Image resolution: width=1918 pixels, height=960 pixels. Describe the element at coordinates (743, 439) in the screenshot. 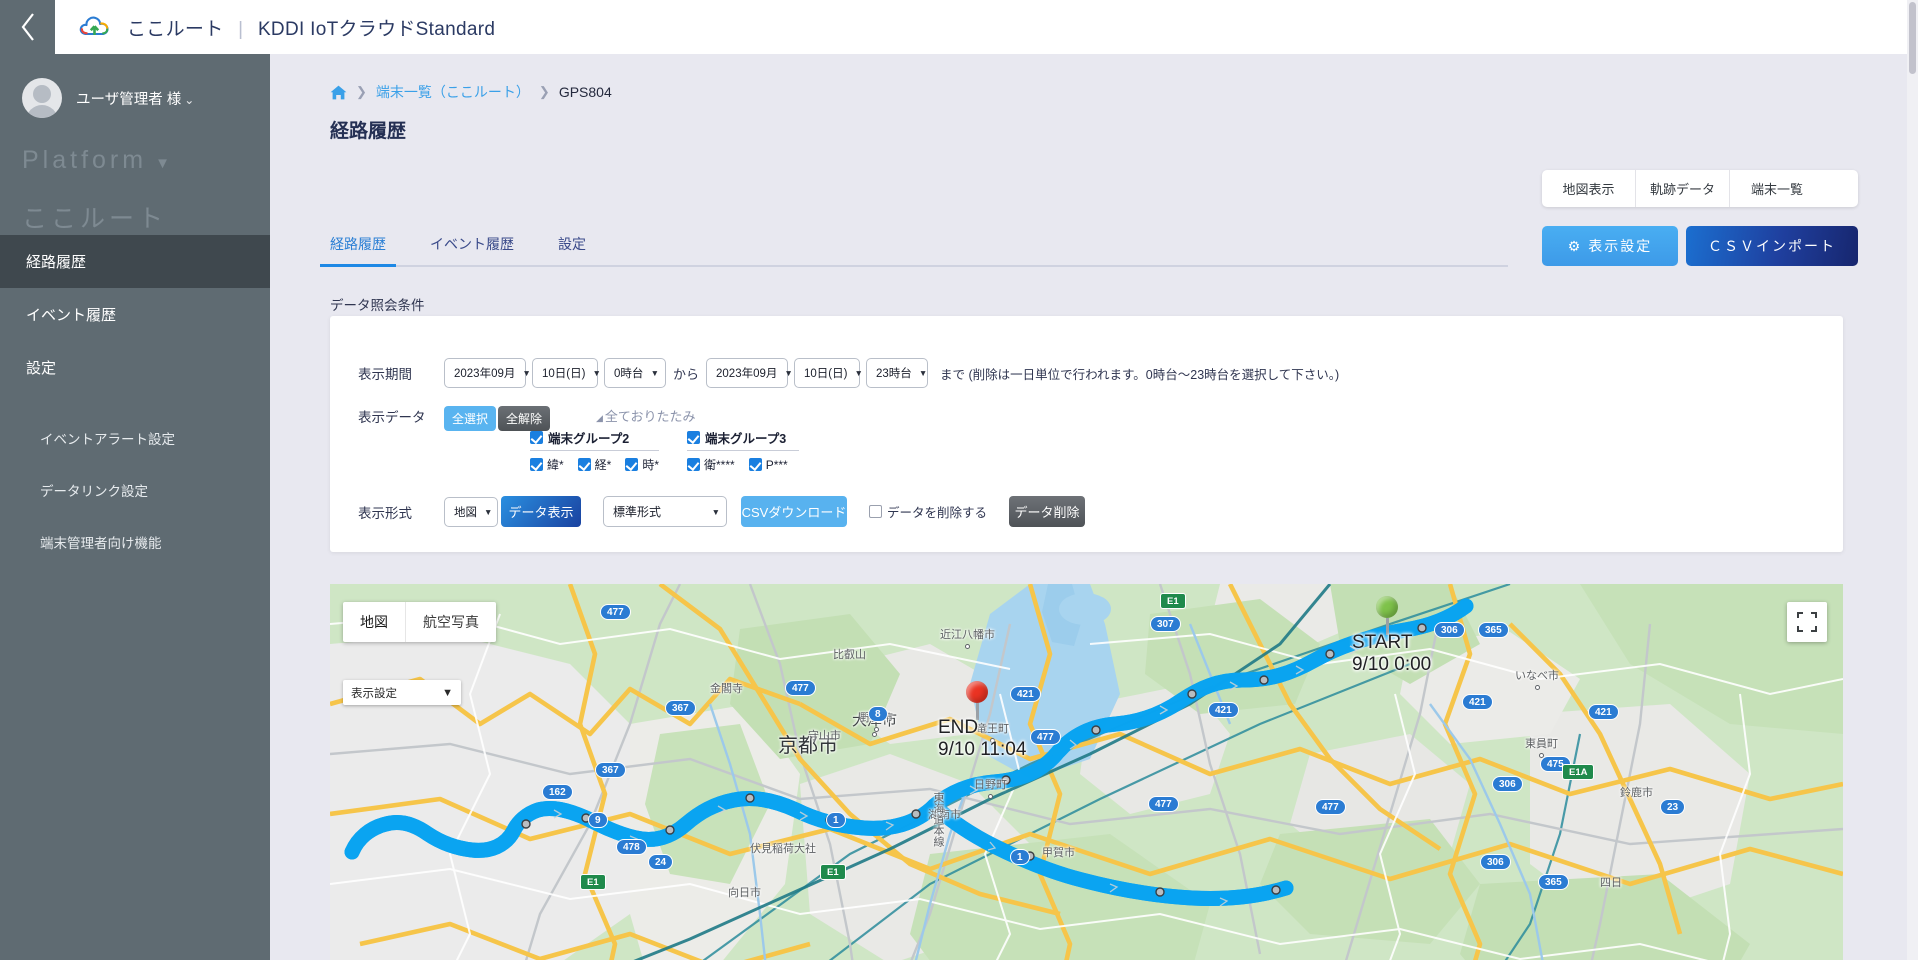

I see `group-header: 端末グループ3` at that location.